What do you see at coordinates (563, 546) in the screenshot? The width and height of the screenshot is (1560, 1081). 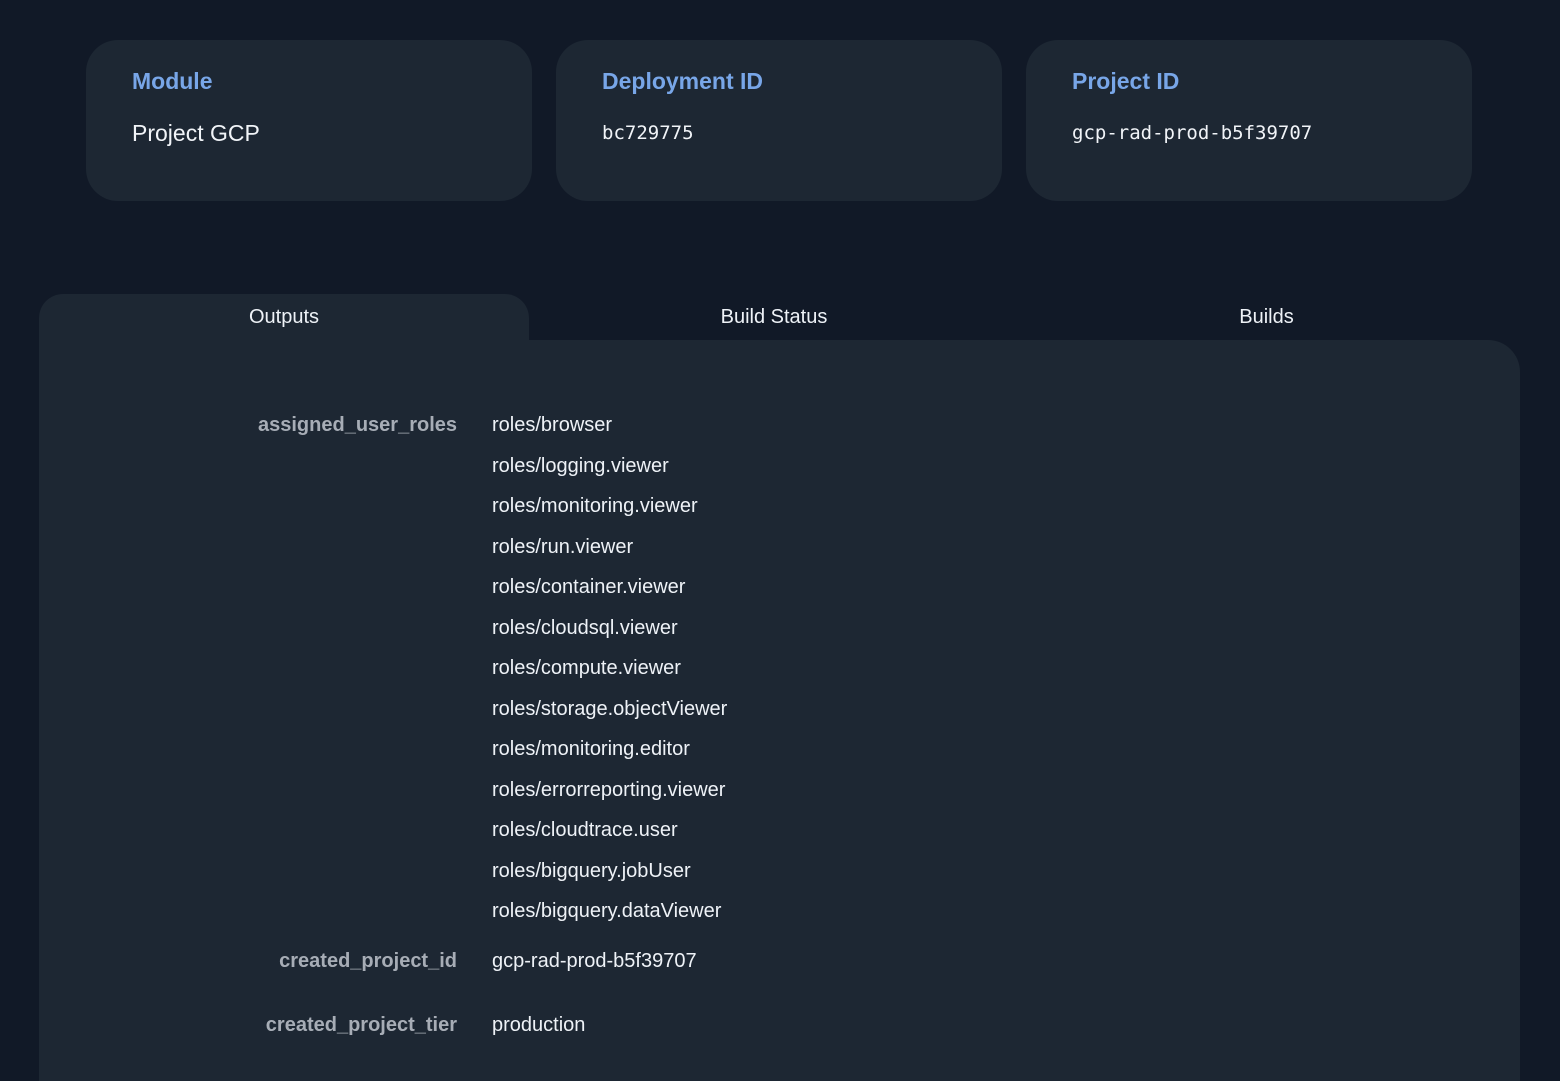 I see `role-value: roles/run.viewer` at bounding box center [563, 546].